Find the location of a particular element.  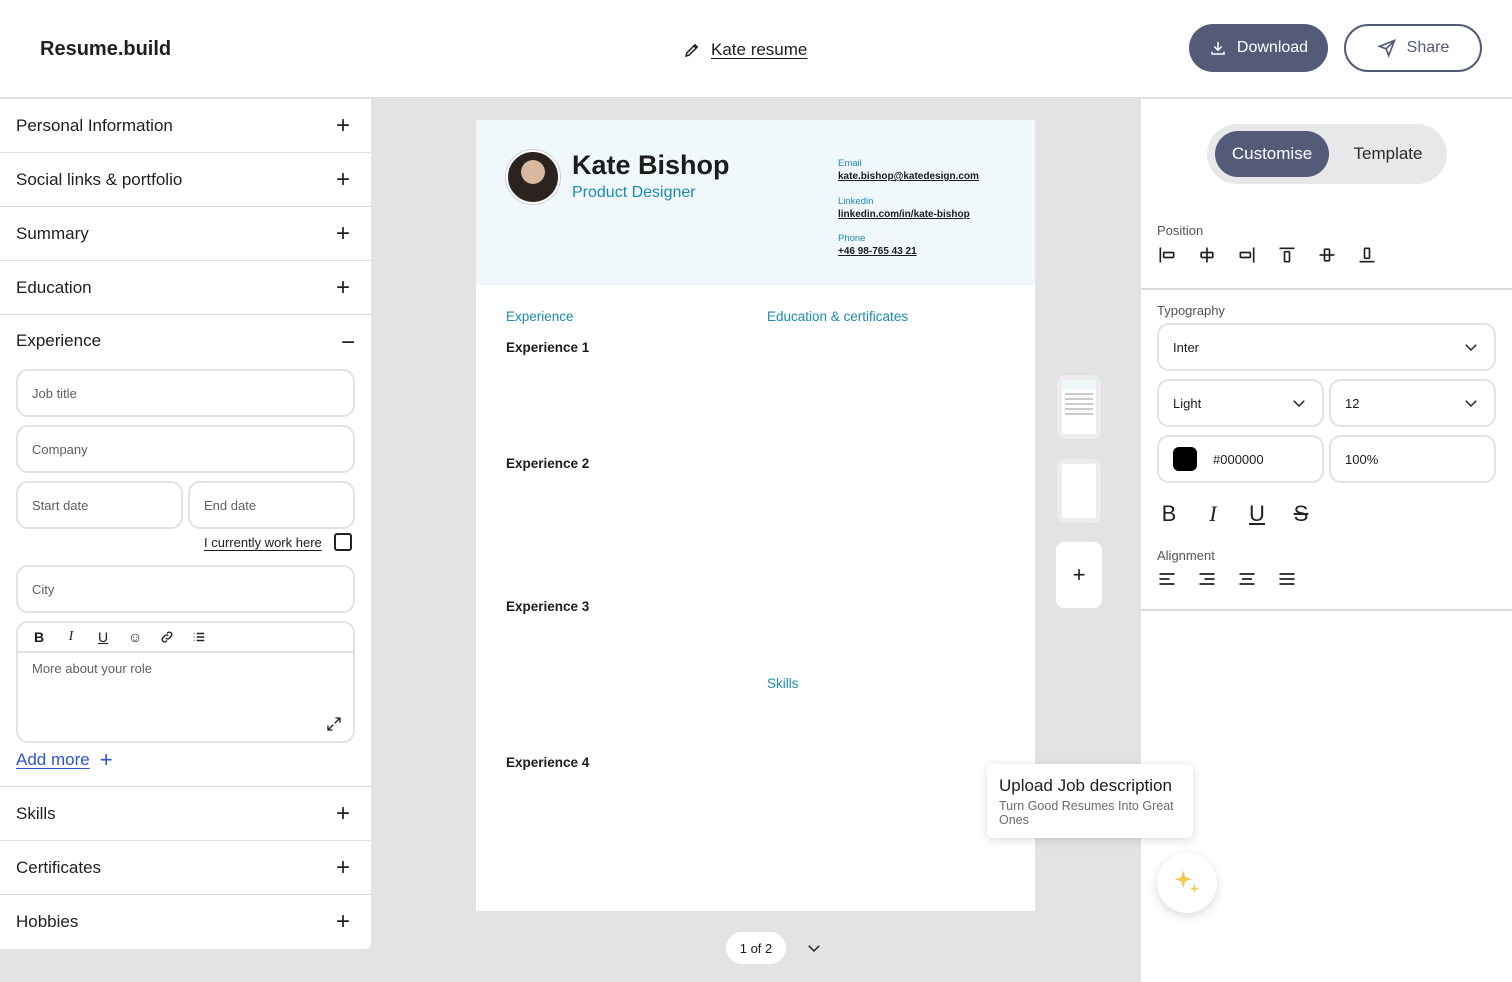

font-weight-select: Light is located at coordinates (1240, 403).